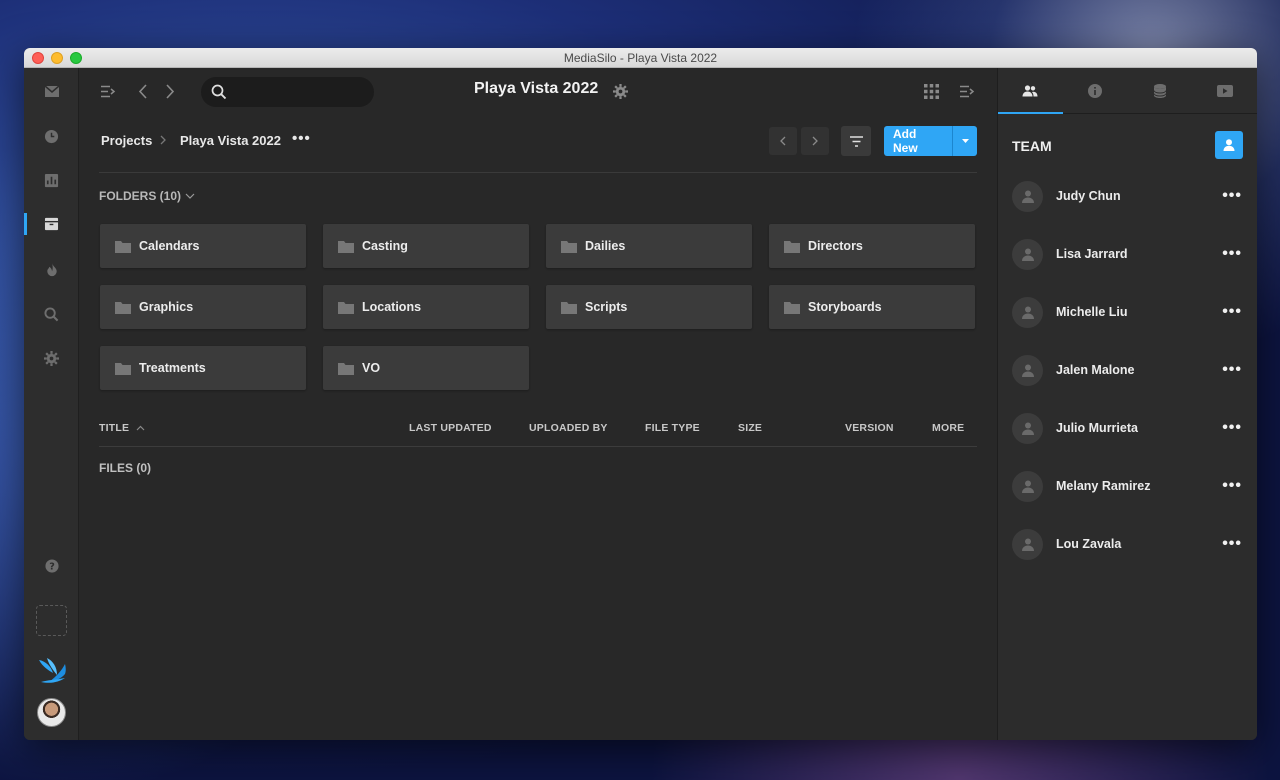  I want to click on add-new-button: Add New, so click(919, 141).